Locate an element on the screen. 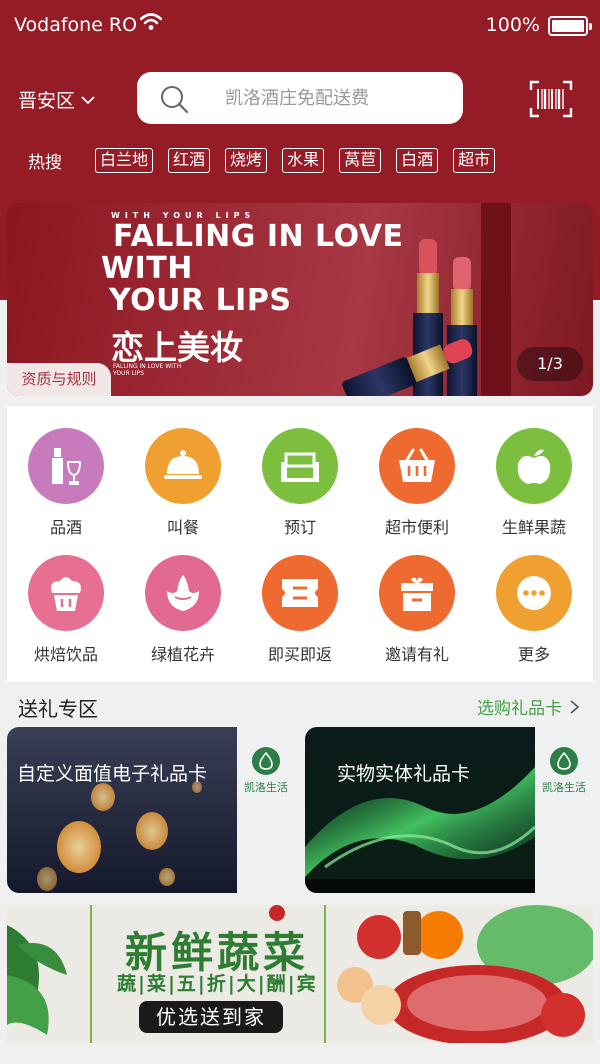  category-label: 即买即返 is located at coordinates (299, 654).